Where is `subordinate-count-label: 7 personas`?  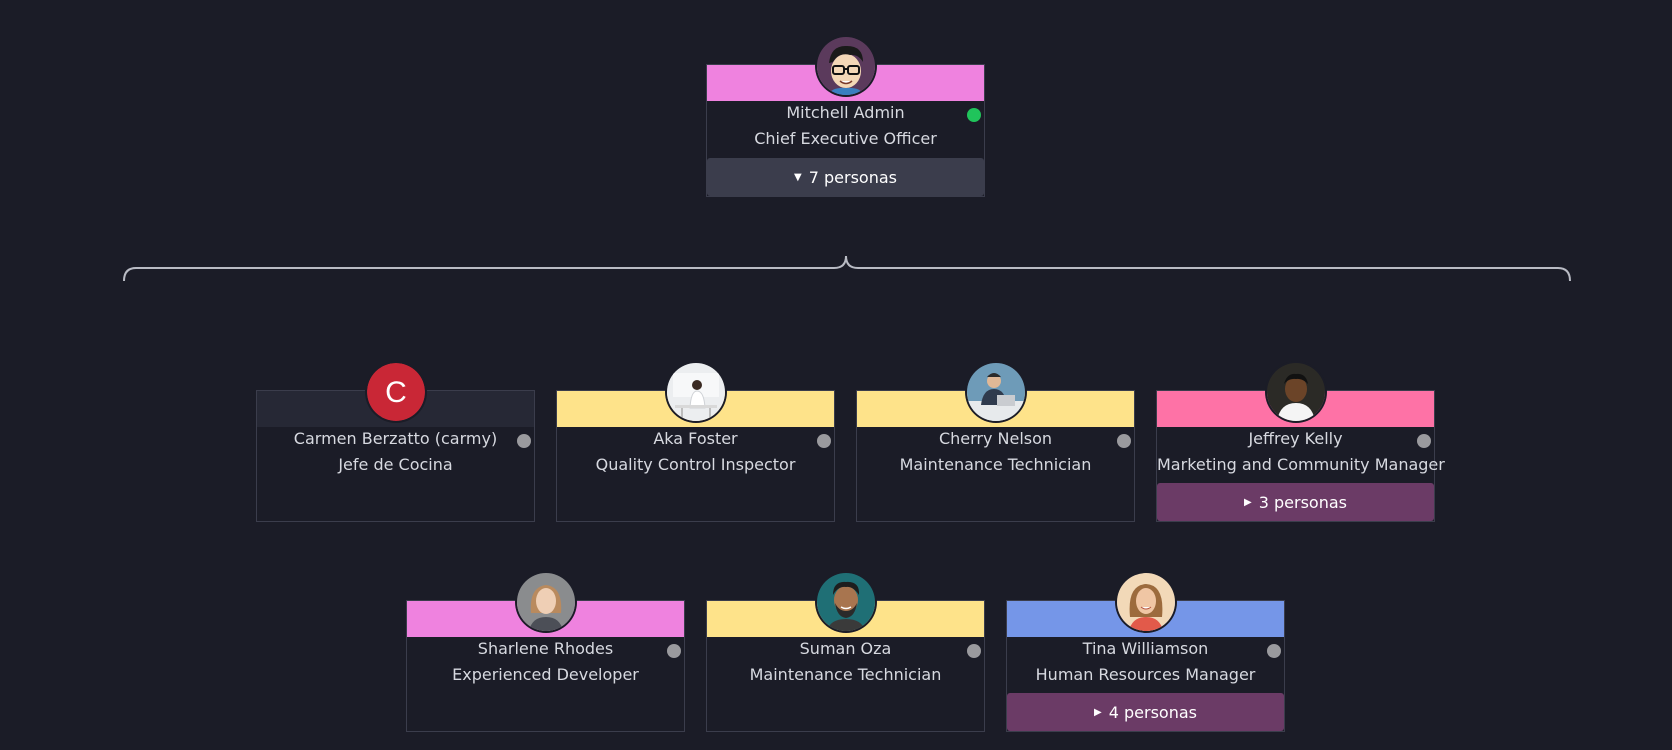
subordinate-count-label: 7 personas is located at coordinates (852, 177).